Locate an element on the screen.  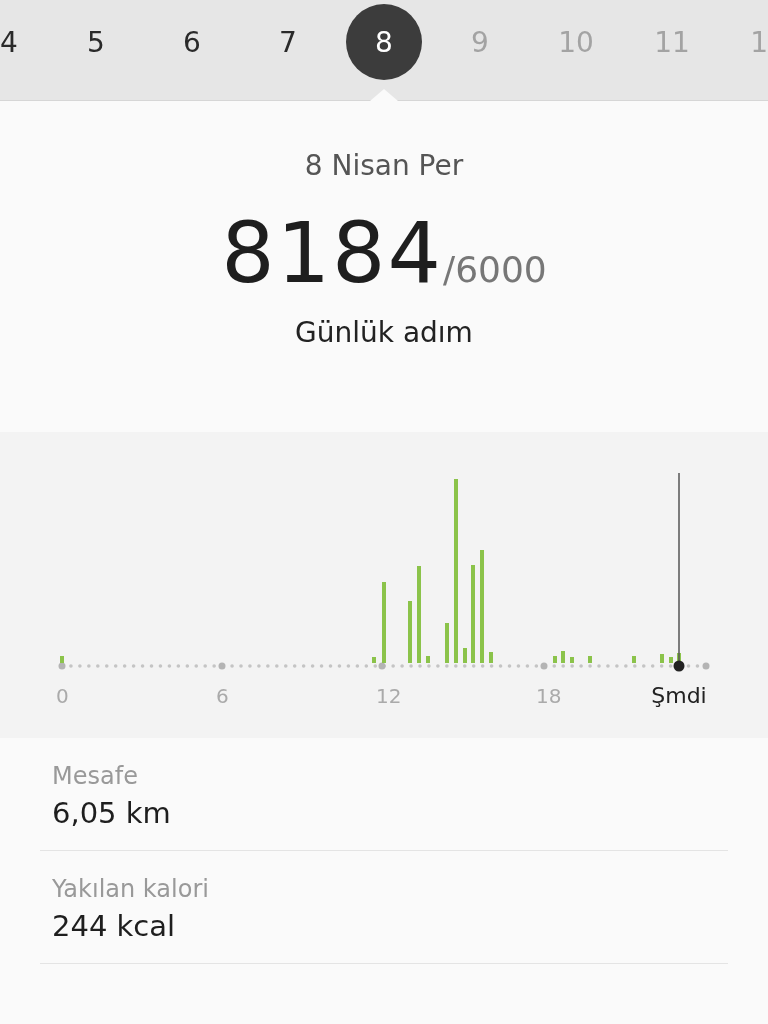
day-button: 8 is located at coordinates (384, 42).